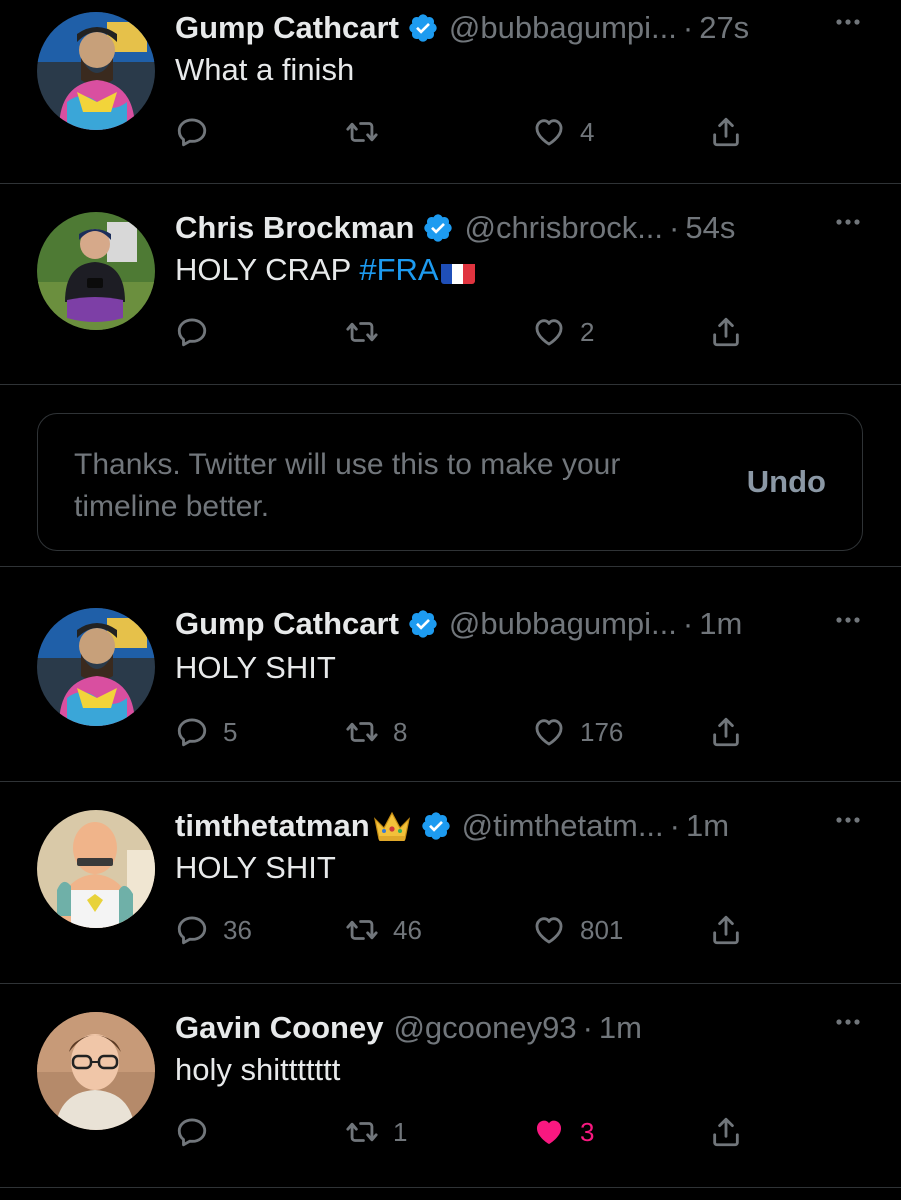 The image size is (901, 1200). Describe the element at coordinates (549, 1132) in the screenshot. I see `heart-filled-icon` at that location.